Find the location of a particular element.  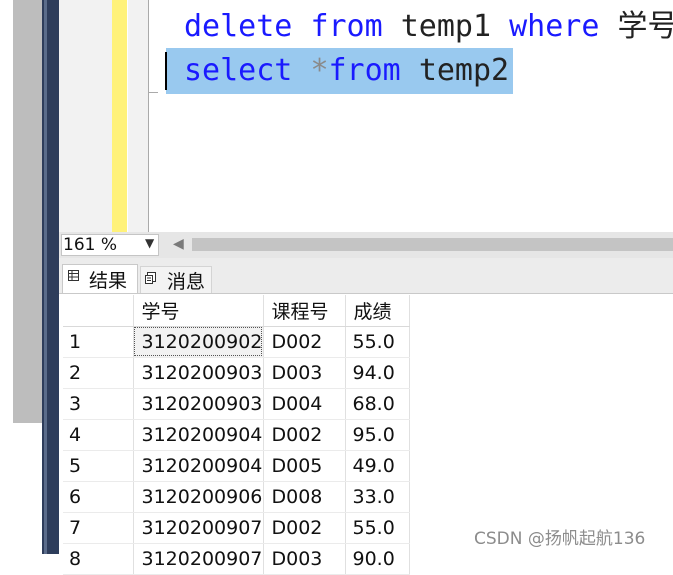

row-number: 3 is located at coordinates (98, 403).